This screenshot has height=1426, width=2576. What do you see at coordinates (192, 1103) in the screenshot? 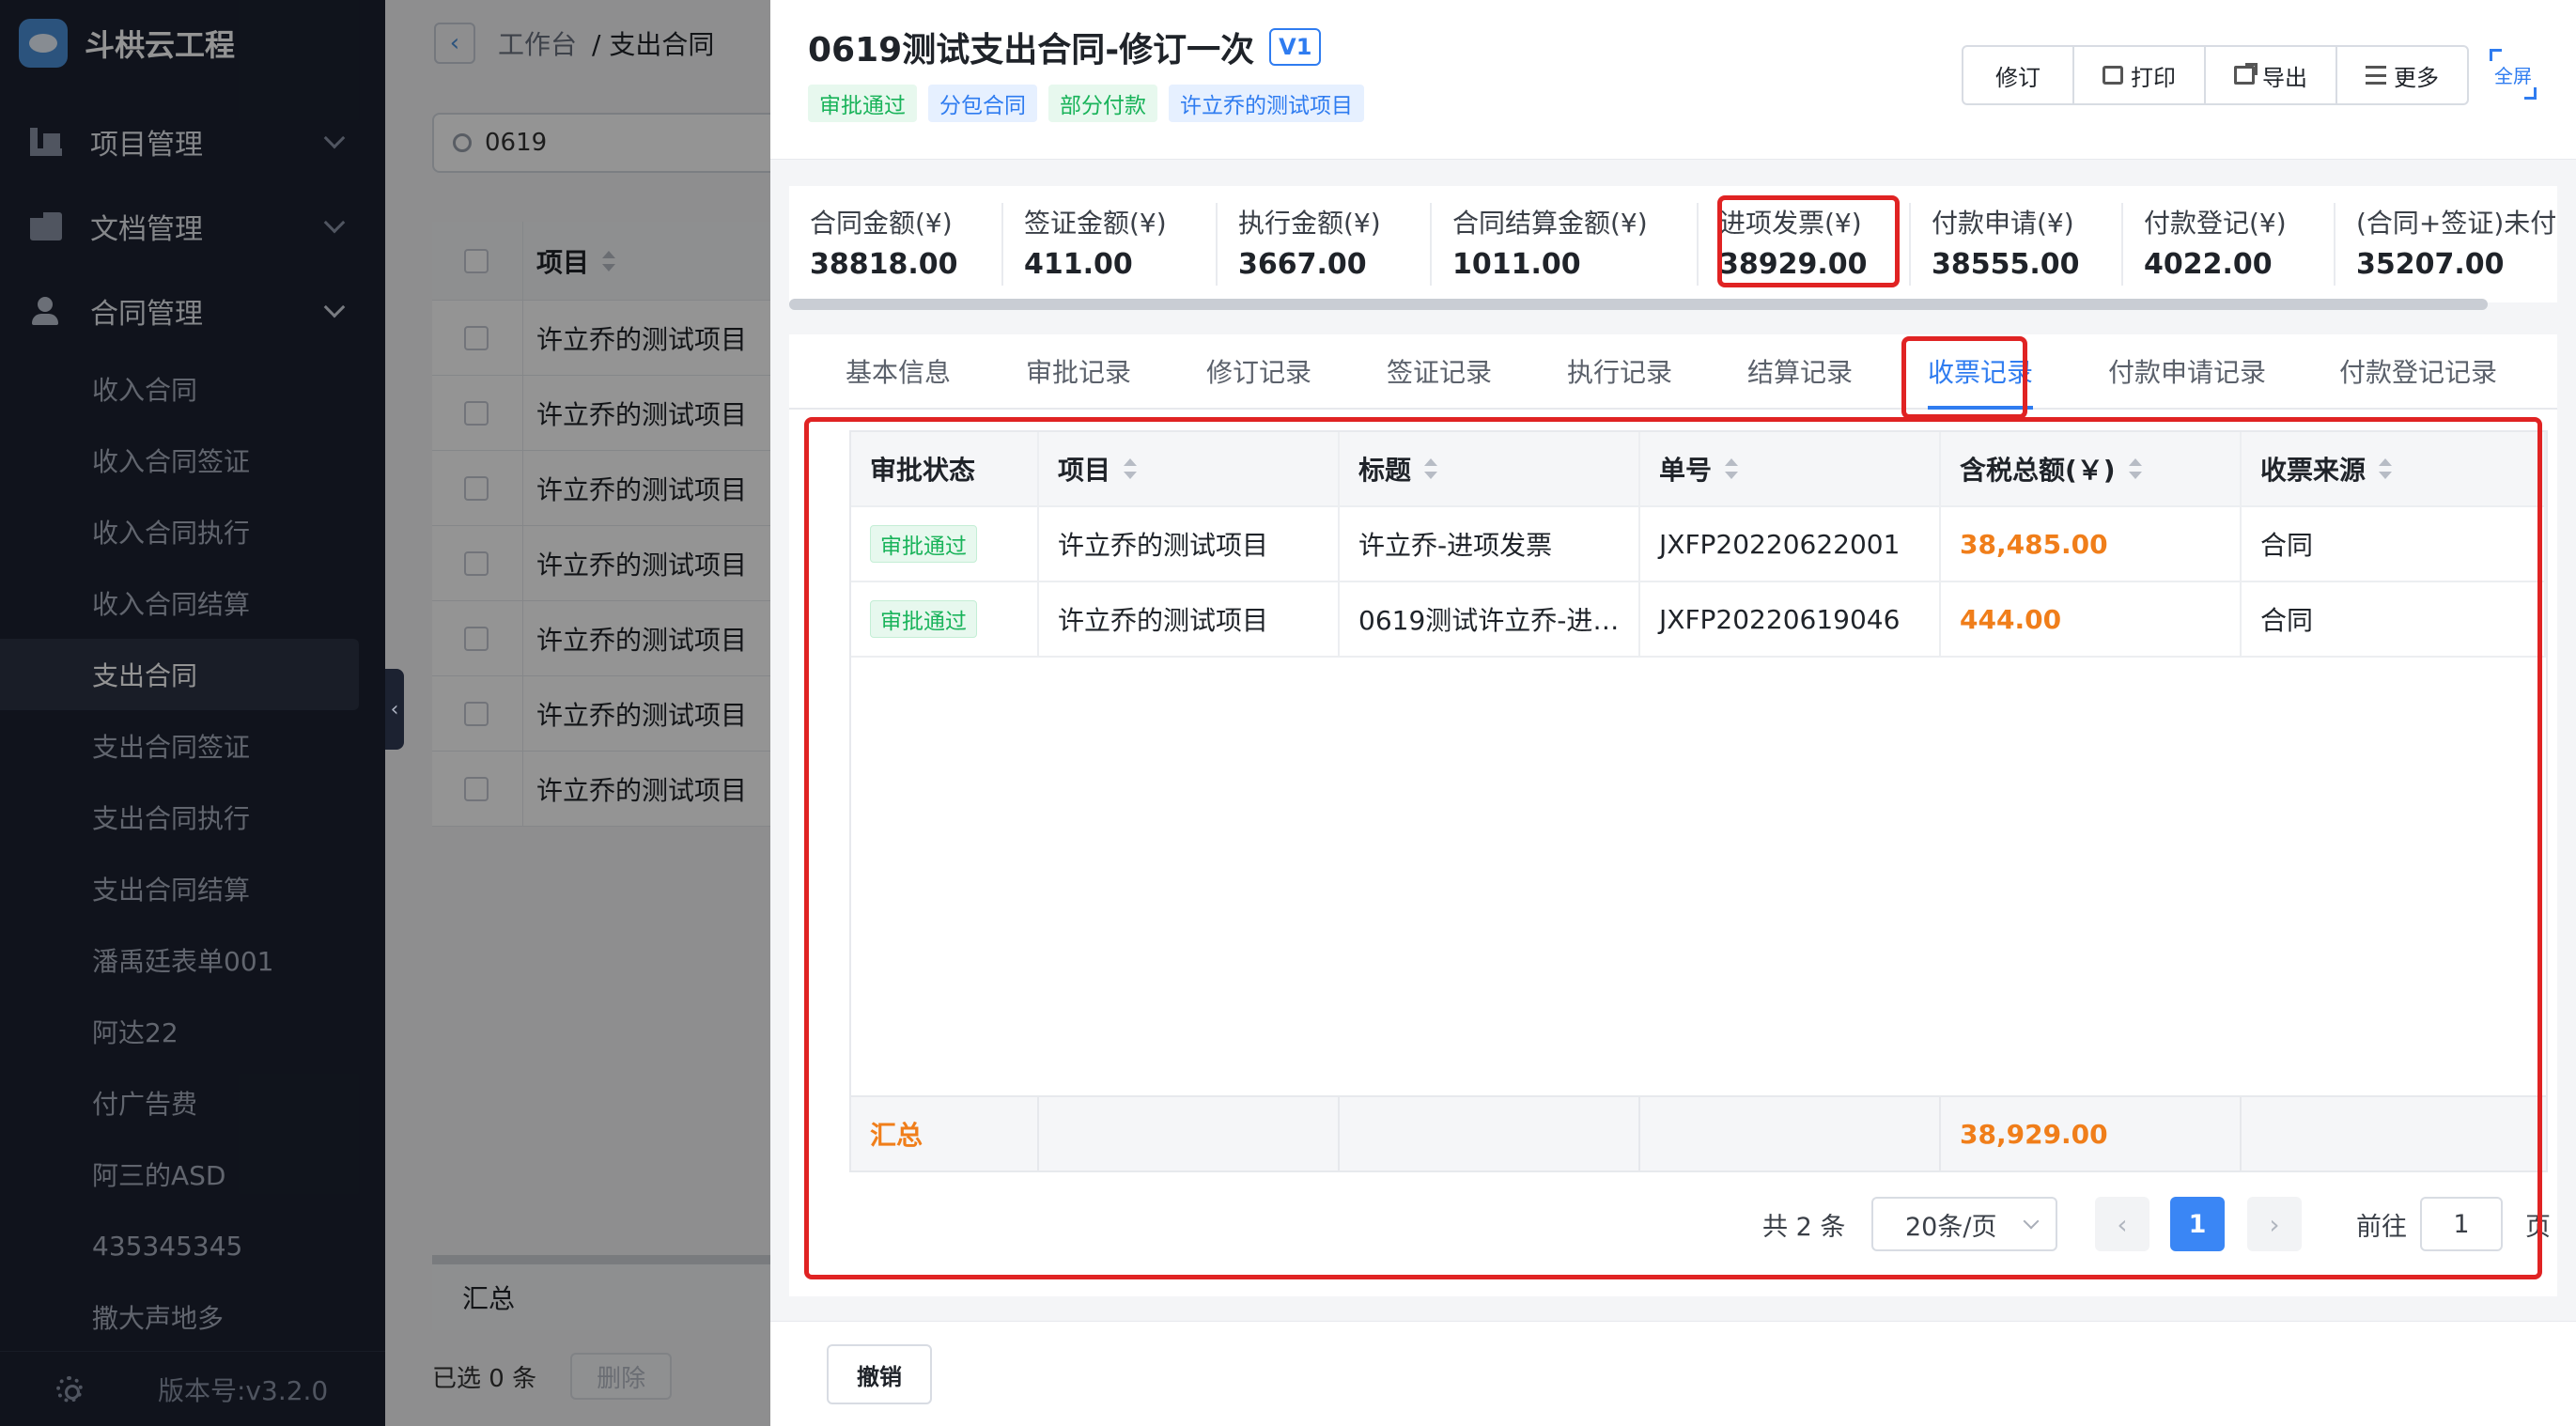
I see `sidebar-item: 付广告费` at bounding box center [192, 1103].